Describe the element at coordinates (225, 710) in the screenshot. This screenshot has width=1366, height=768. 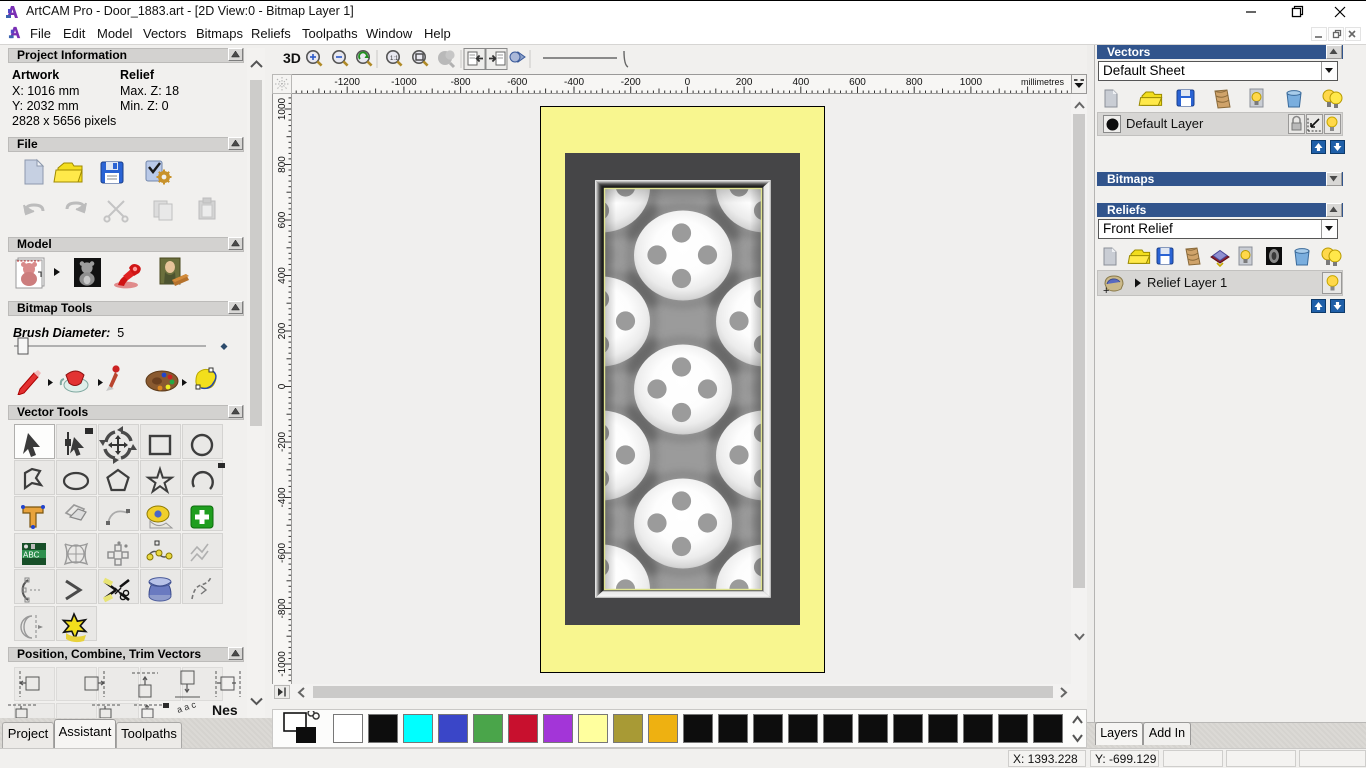
I see `svg-text: Nes` at that location.